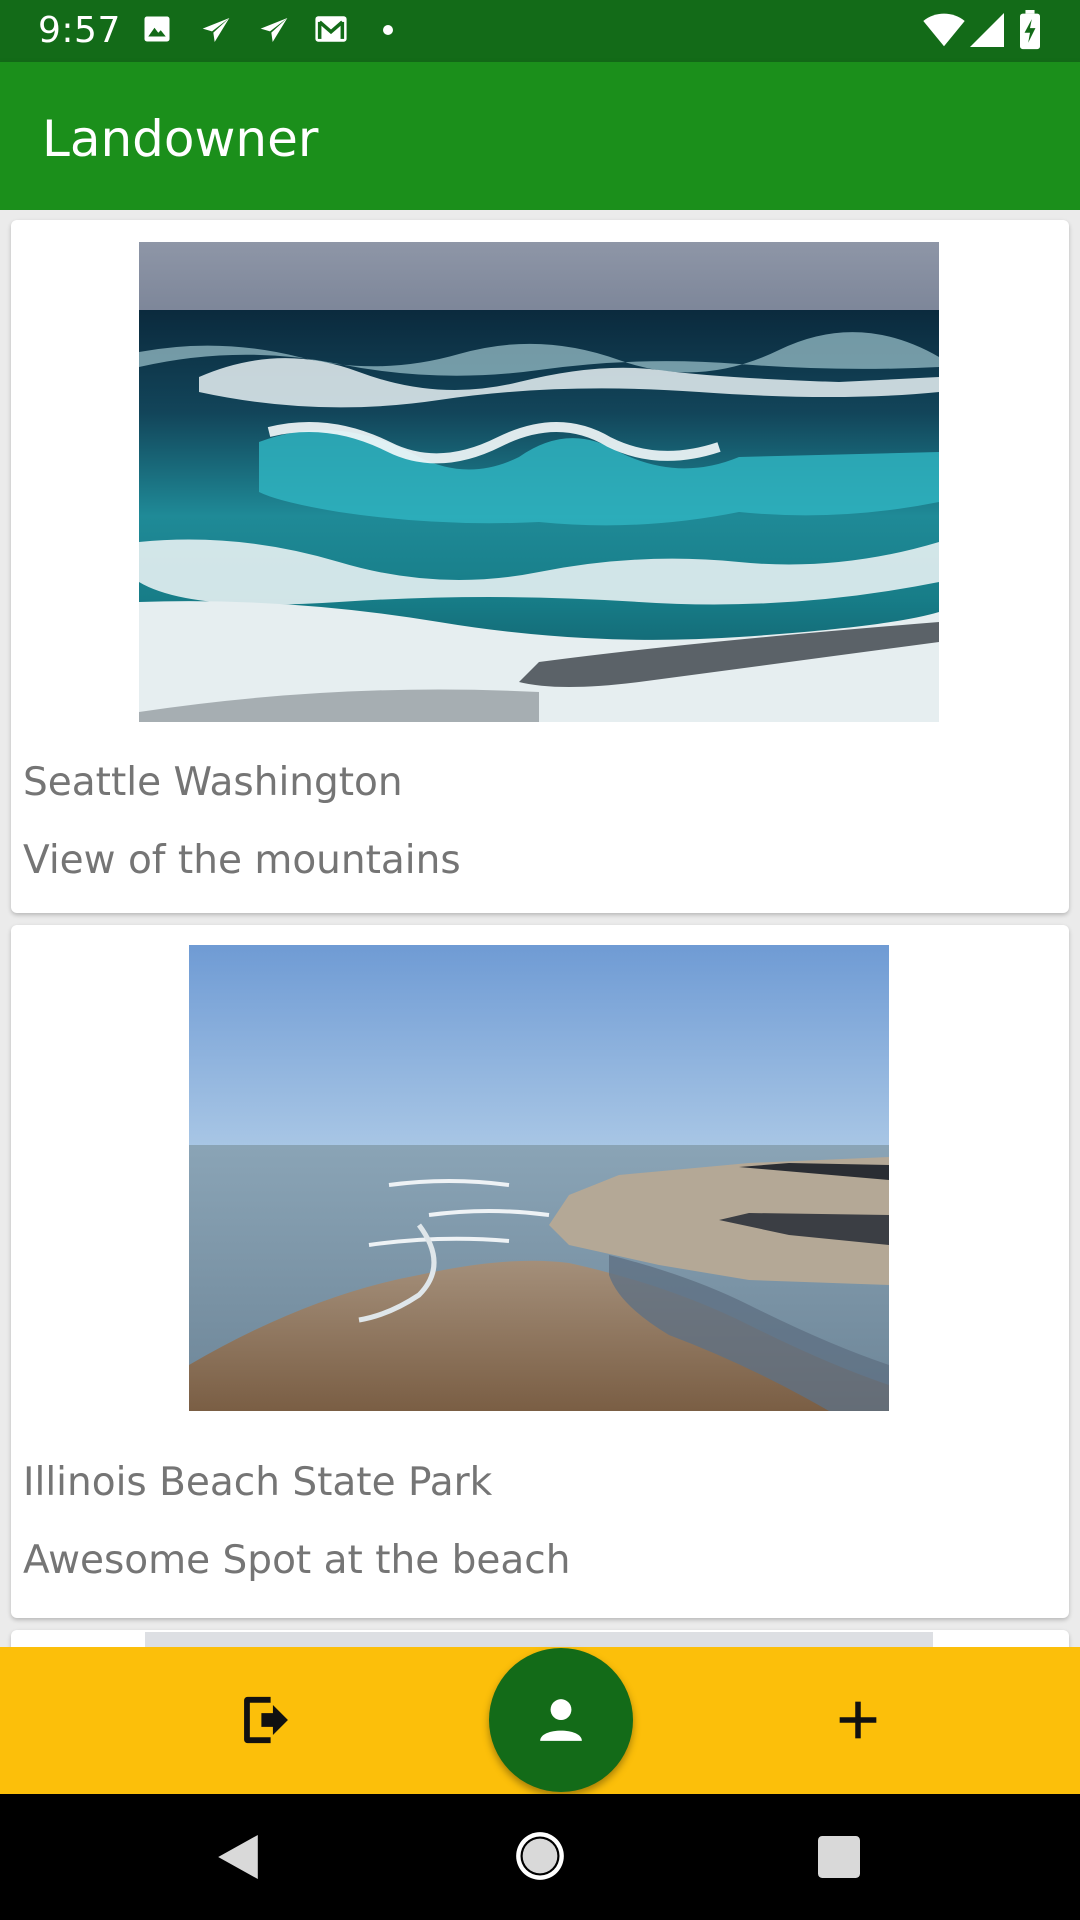 This screenshot has width=1080, height=1920. I want to click on listing-title: Illinois Beach State Park, so click(258, 1482).